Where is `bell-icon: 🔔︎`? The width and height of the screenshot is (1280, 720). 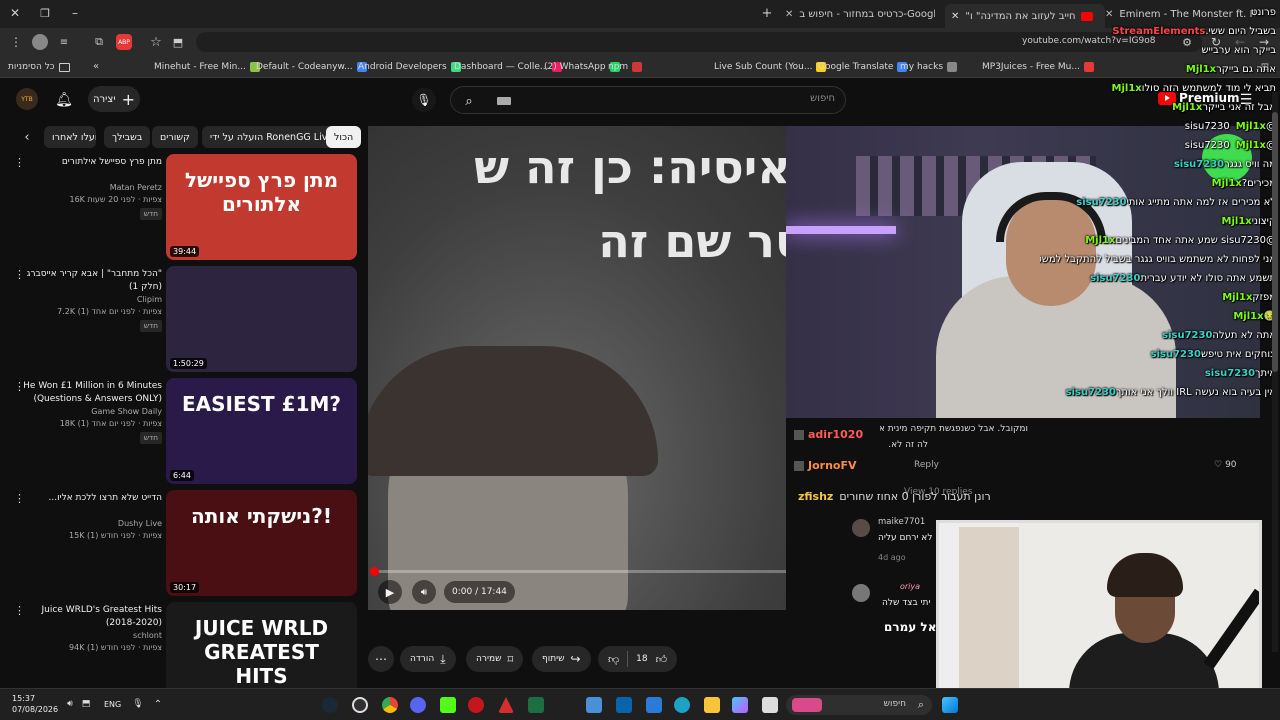
bell-icon: 🔔︎ is located at coordinates (64, 100).